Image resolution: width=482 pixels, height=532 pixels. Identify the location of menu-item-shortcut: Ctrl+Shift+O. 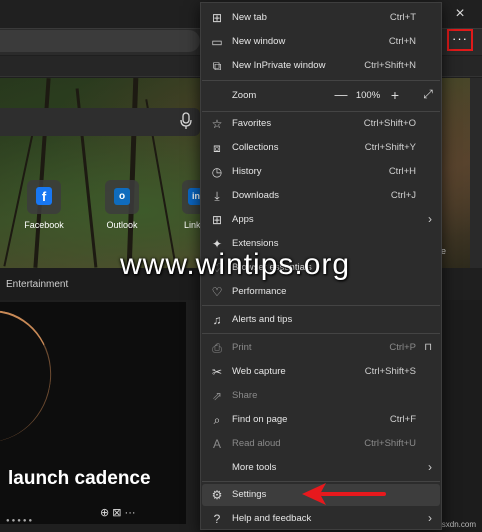
(389, 123).